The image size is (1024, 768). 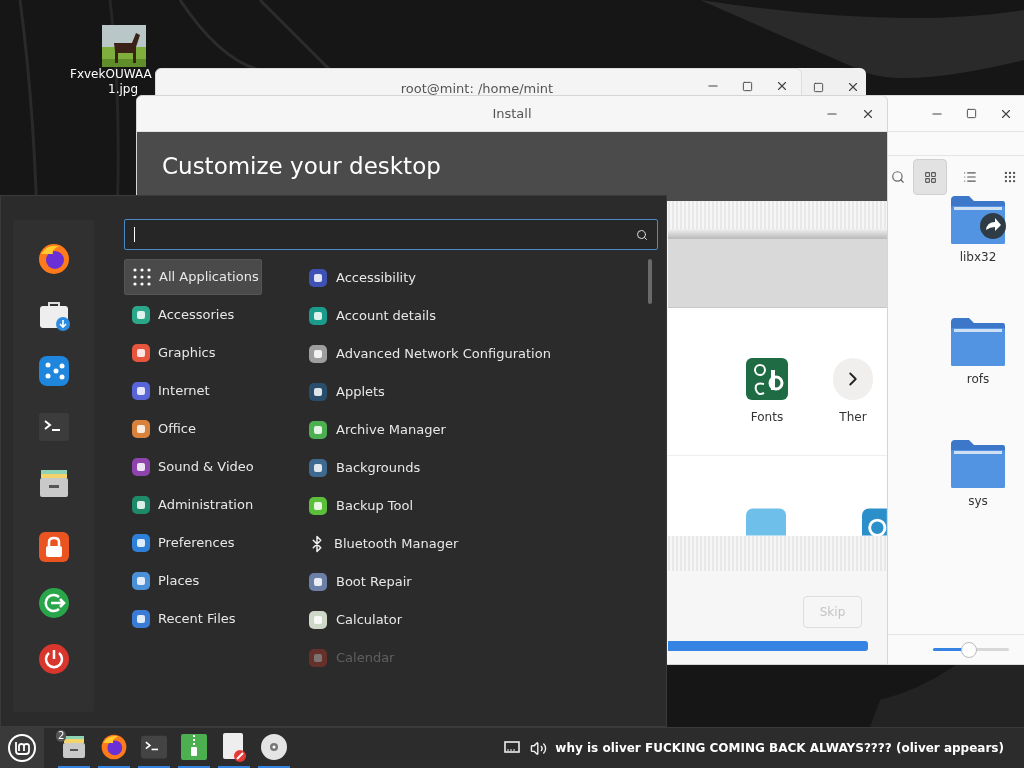 What do you see at coordinates (111, 74) in the screenshot?
I see `file-name: FxvekOUWAA` at bounding box center [111, 74].